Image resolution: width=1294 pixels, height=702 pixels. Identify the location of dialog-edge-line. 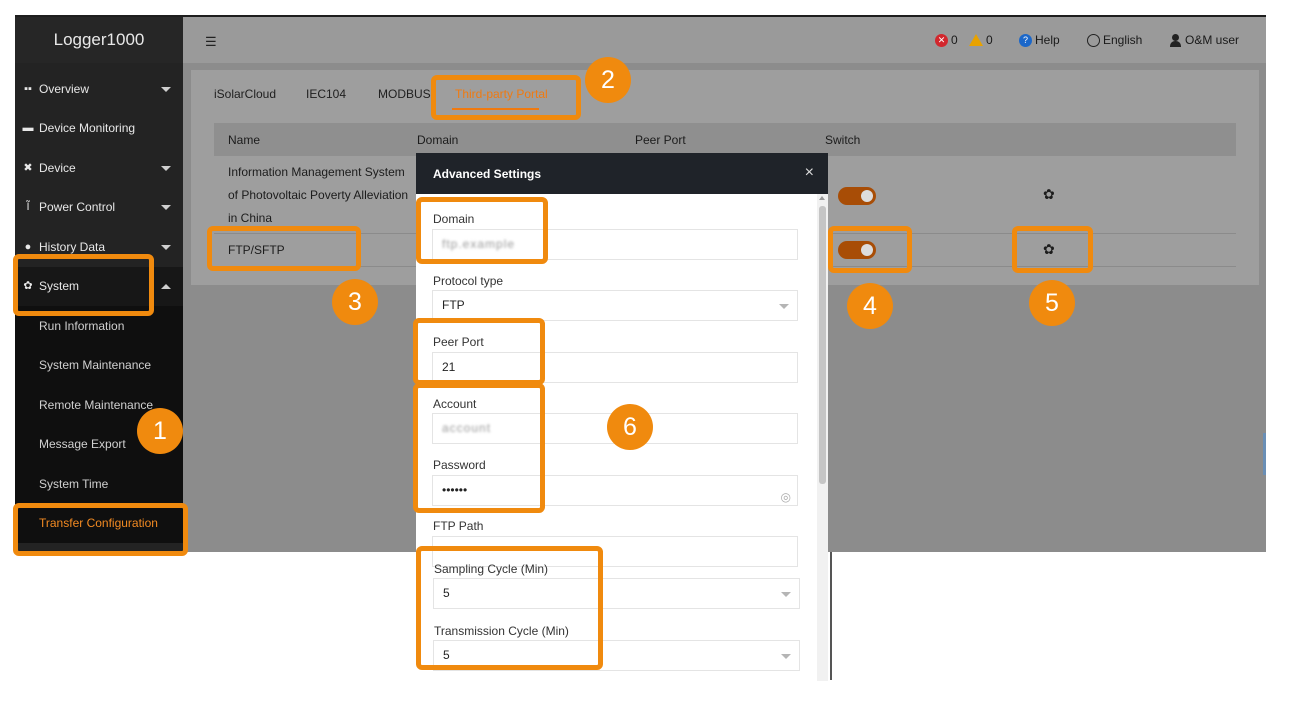
(831, 616).